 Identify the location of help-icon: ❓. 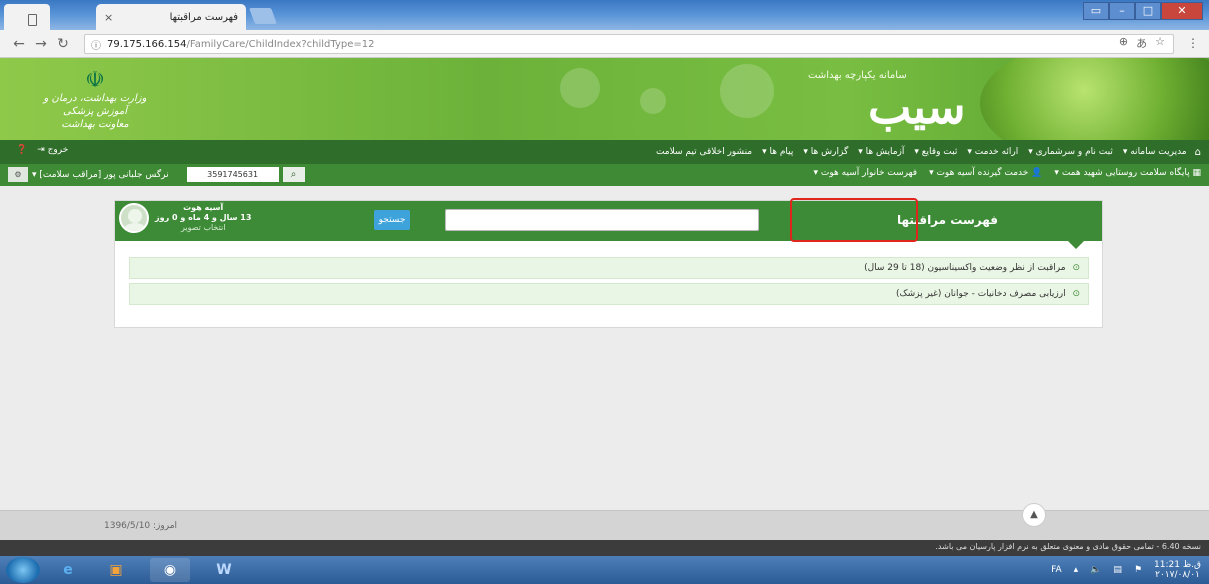
(21, 150).